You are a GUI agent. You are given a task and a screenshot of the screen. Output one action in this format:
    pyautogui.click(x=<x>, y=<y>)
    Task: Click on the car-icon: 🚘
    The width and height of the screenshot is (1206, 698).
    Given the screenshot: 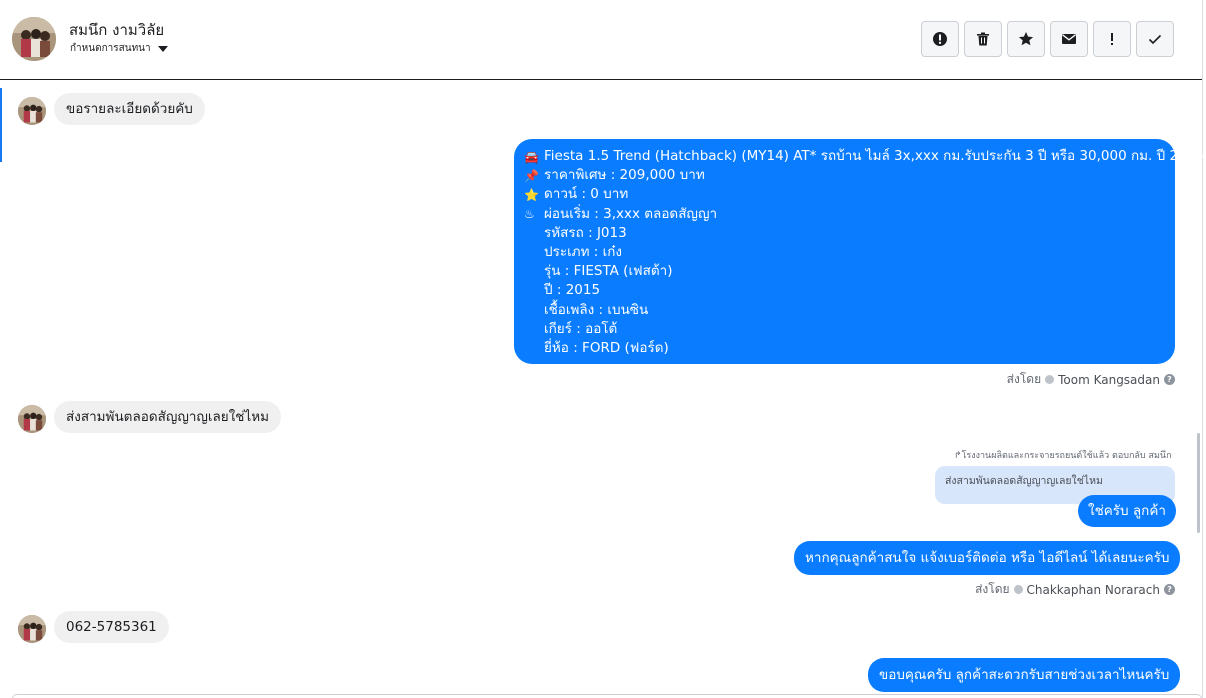 What is the action you would take?
    pyautogui.click(x=531, y=156)
    